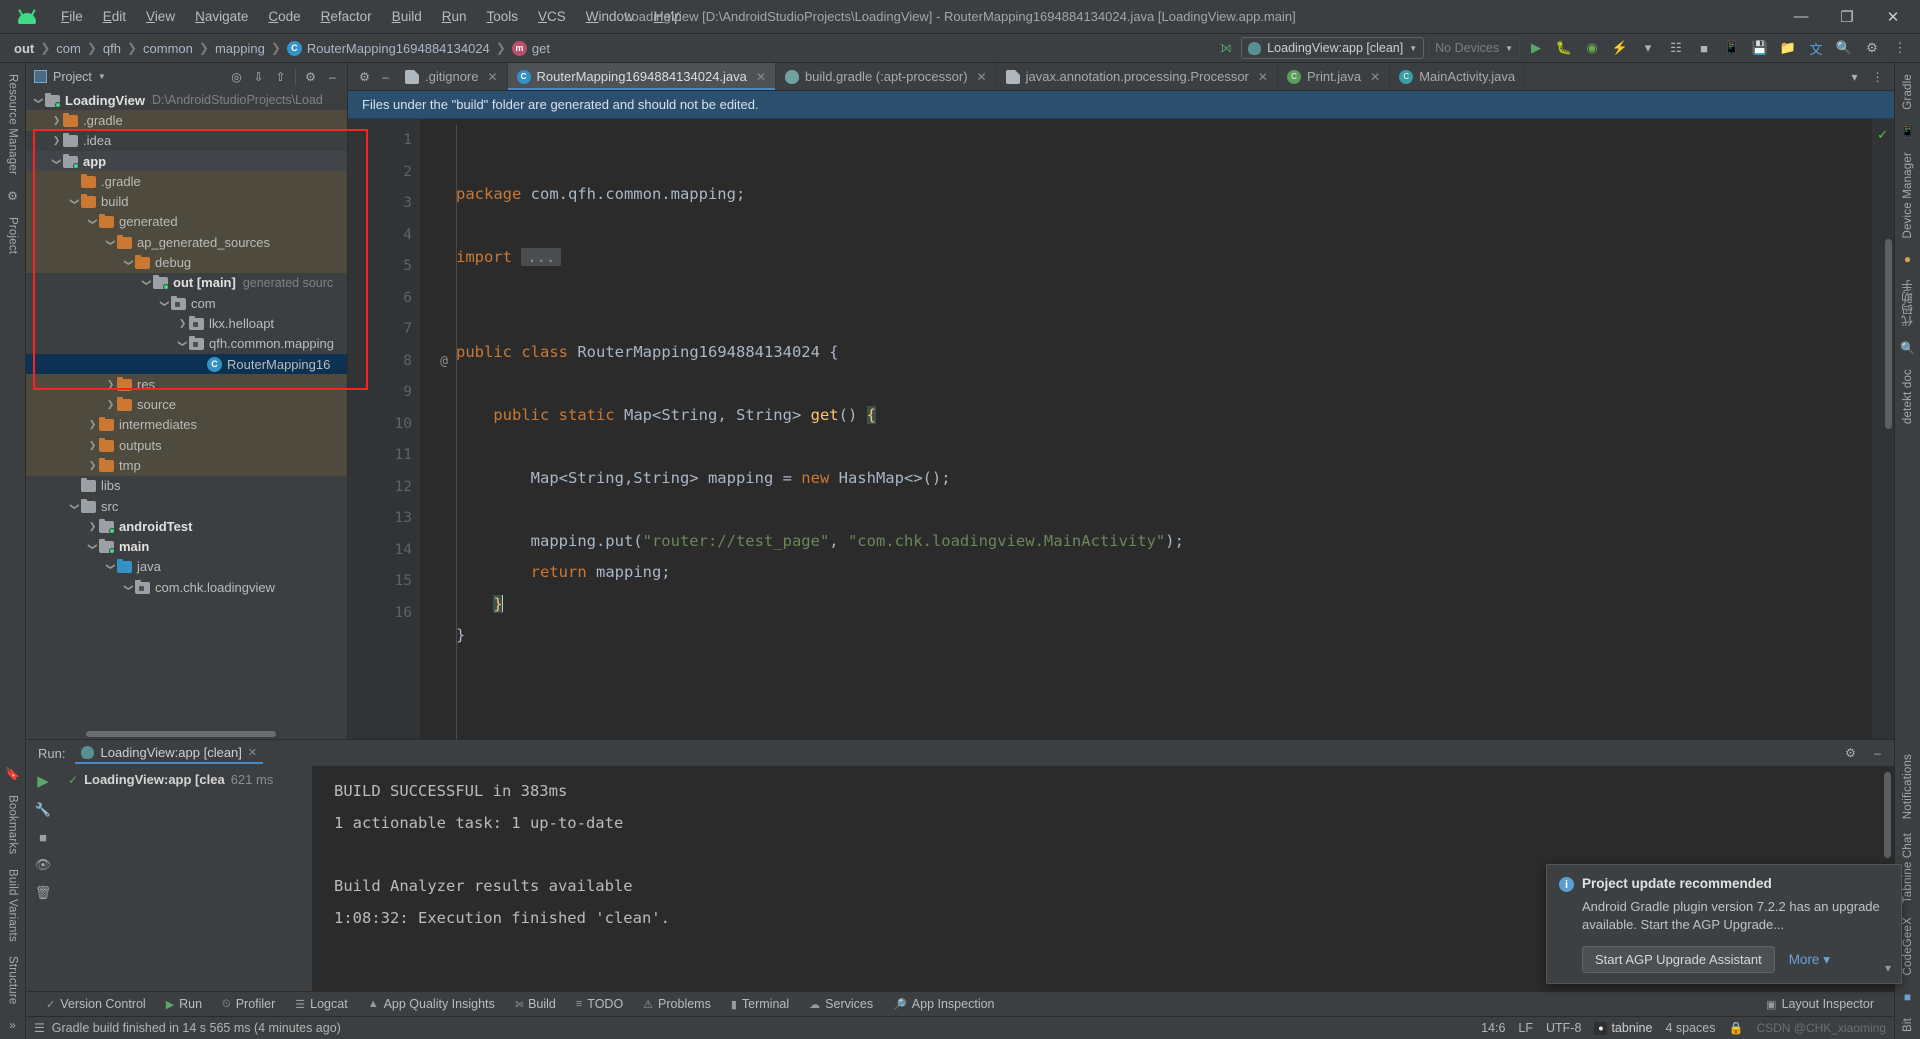 The height and width of the screenshot is (1039, 1920). What do you see at coordinates (169, 753) in the screenshot?
I see `run-tab: LoadingView:app [clean] ✕` at bounding box center [169, 753].